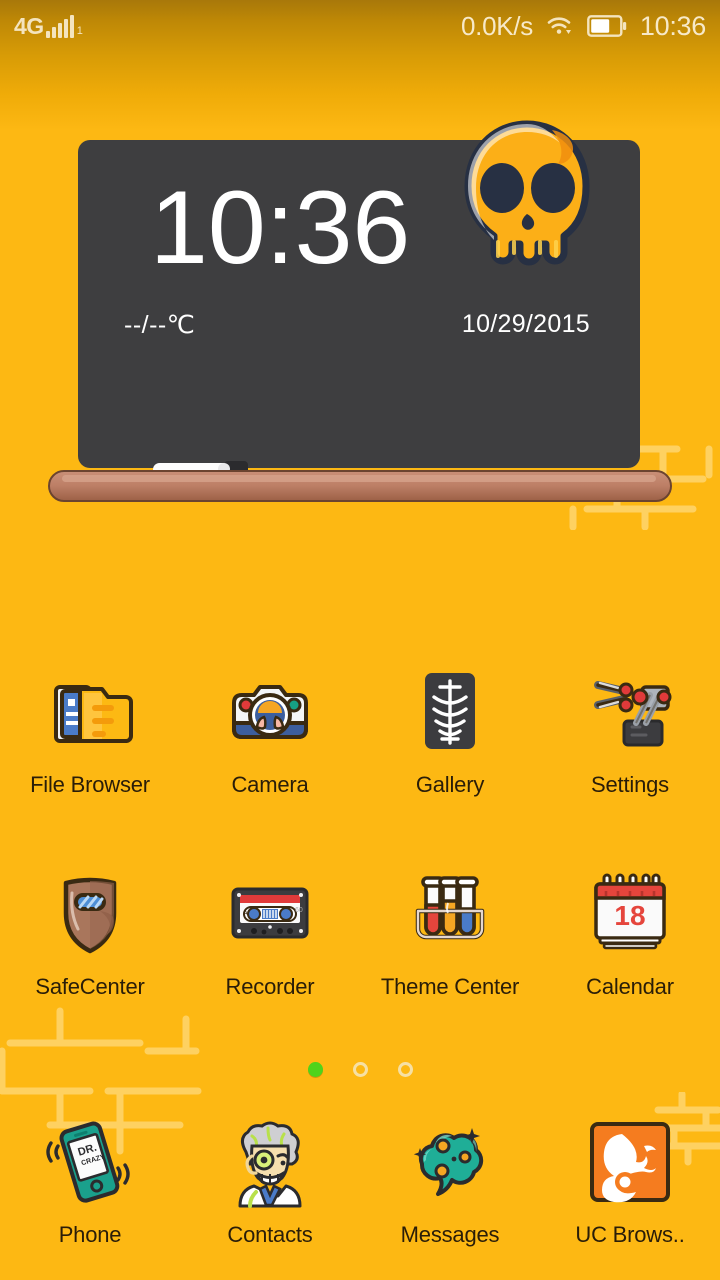 Image resolution: width=720 pixels, height=1280 pixels. I want to click on widget-temperature-label: --/--℃, so click(160, 325).